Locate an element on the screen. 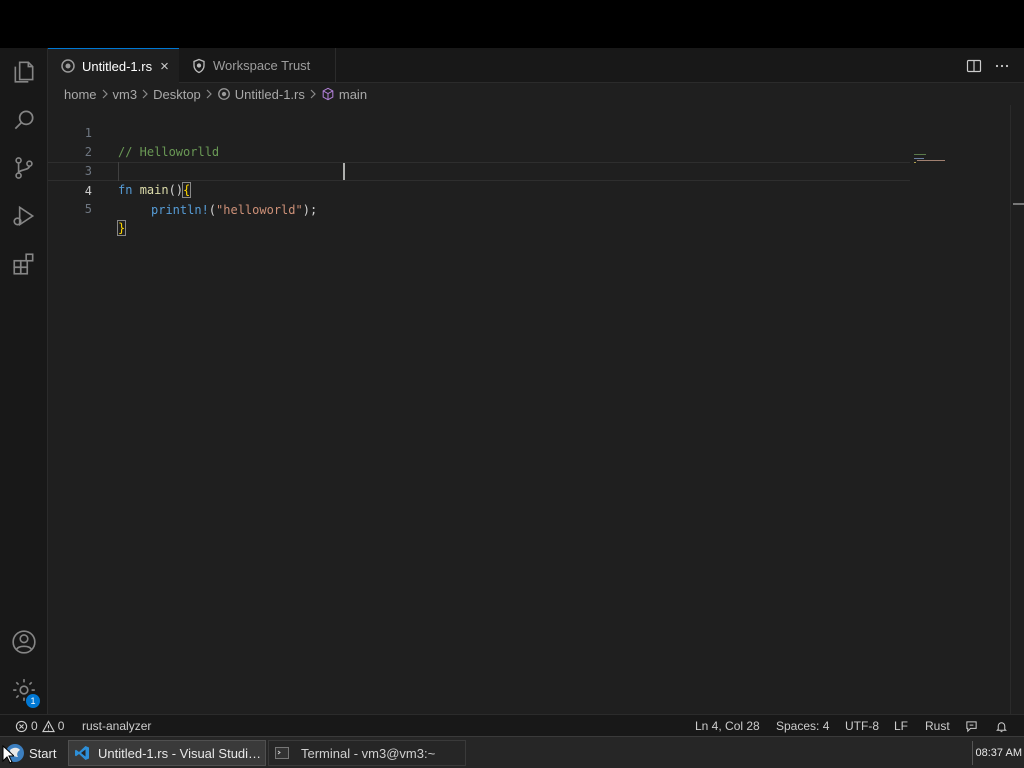  account-icon is located at coordinates (24, 642).